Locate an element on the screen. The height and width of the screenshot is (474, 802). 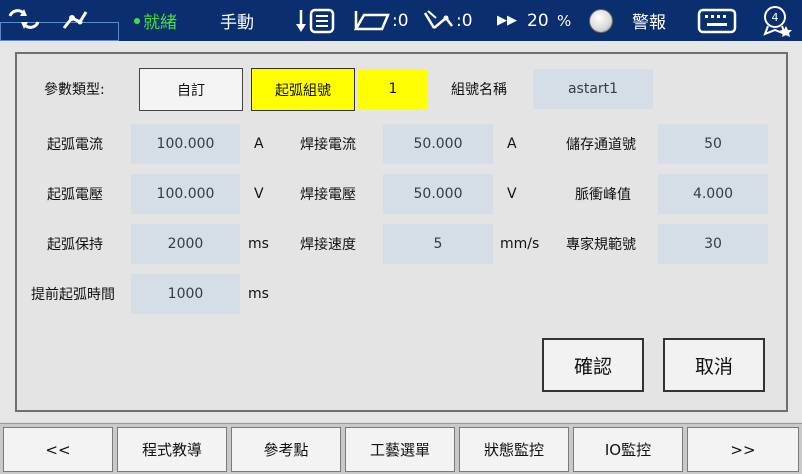
arc-voltage-unit: V is located at coordinates (259, 194).